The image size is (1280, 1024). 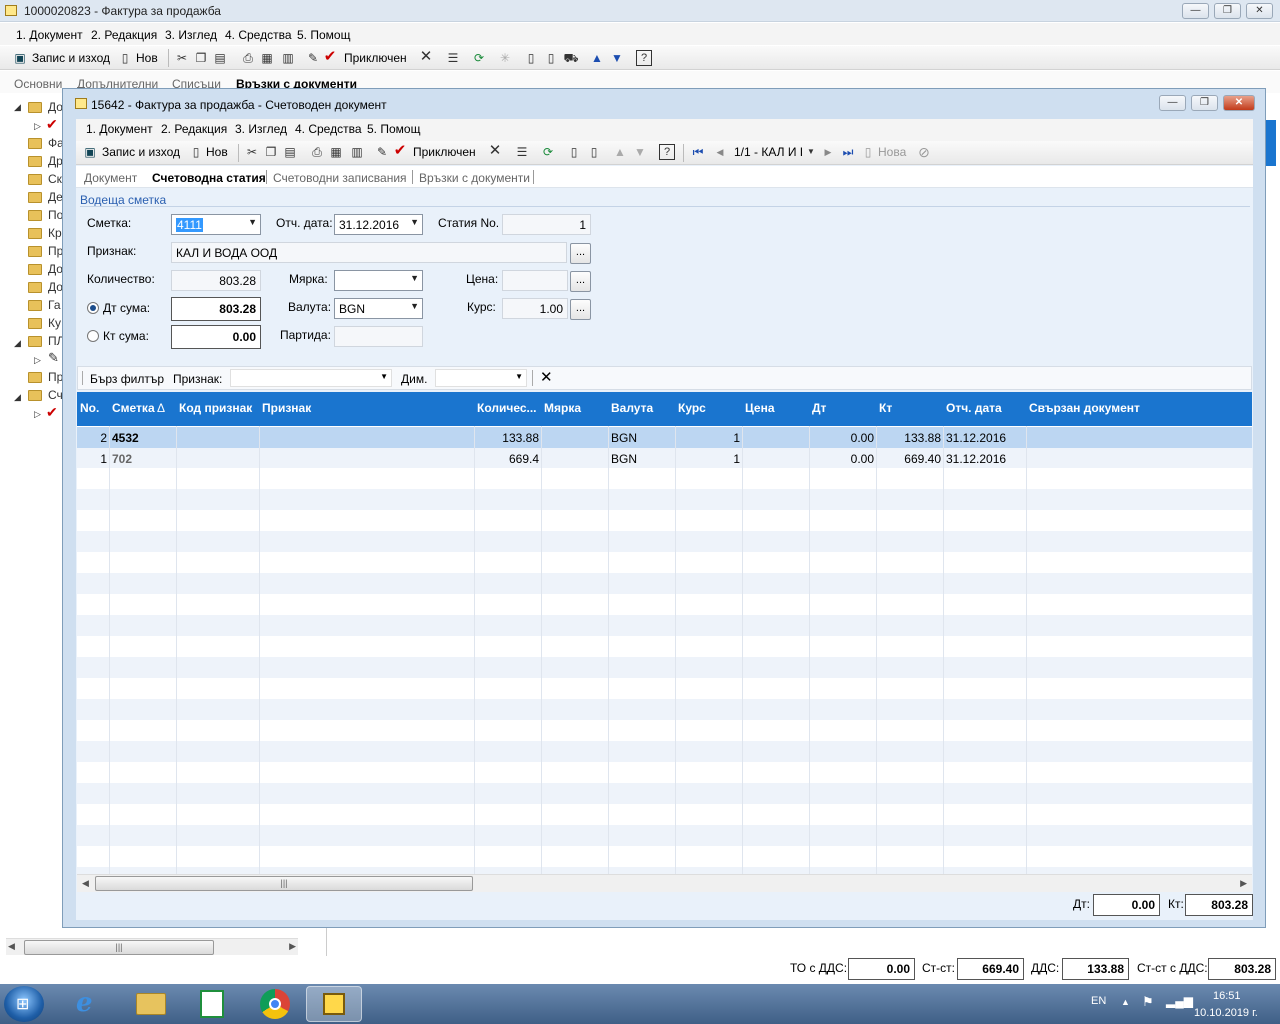 What do you see at coordinates (453, 58) in the screenshot?
I see `list-icon: ☰` at bounding box center [453, 58].